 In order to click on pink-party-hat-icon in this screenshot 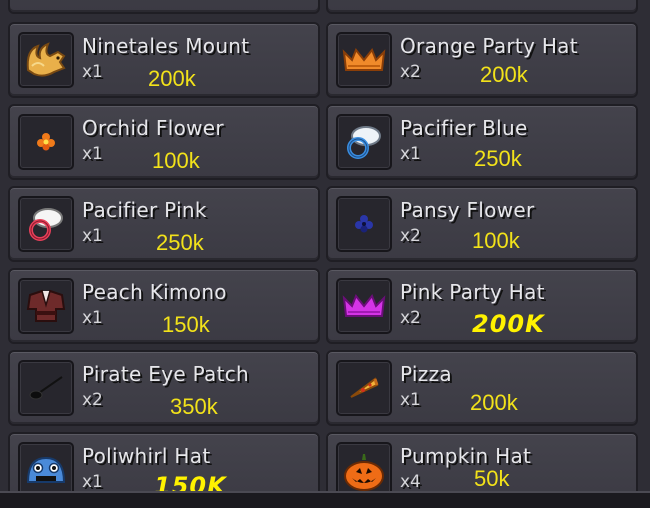, I will do `click(364, 306)`.